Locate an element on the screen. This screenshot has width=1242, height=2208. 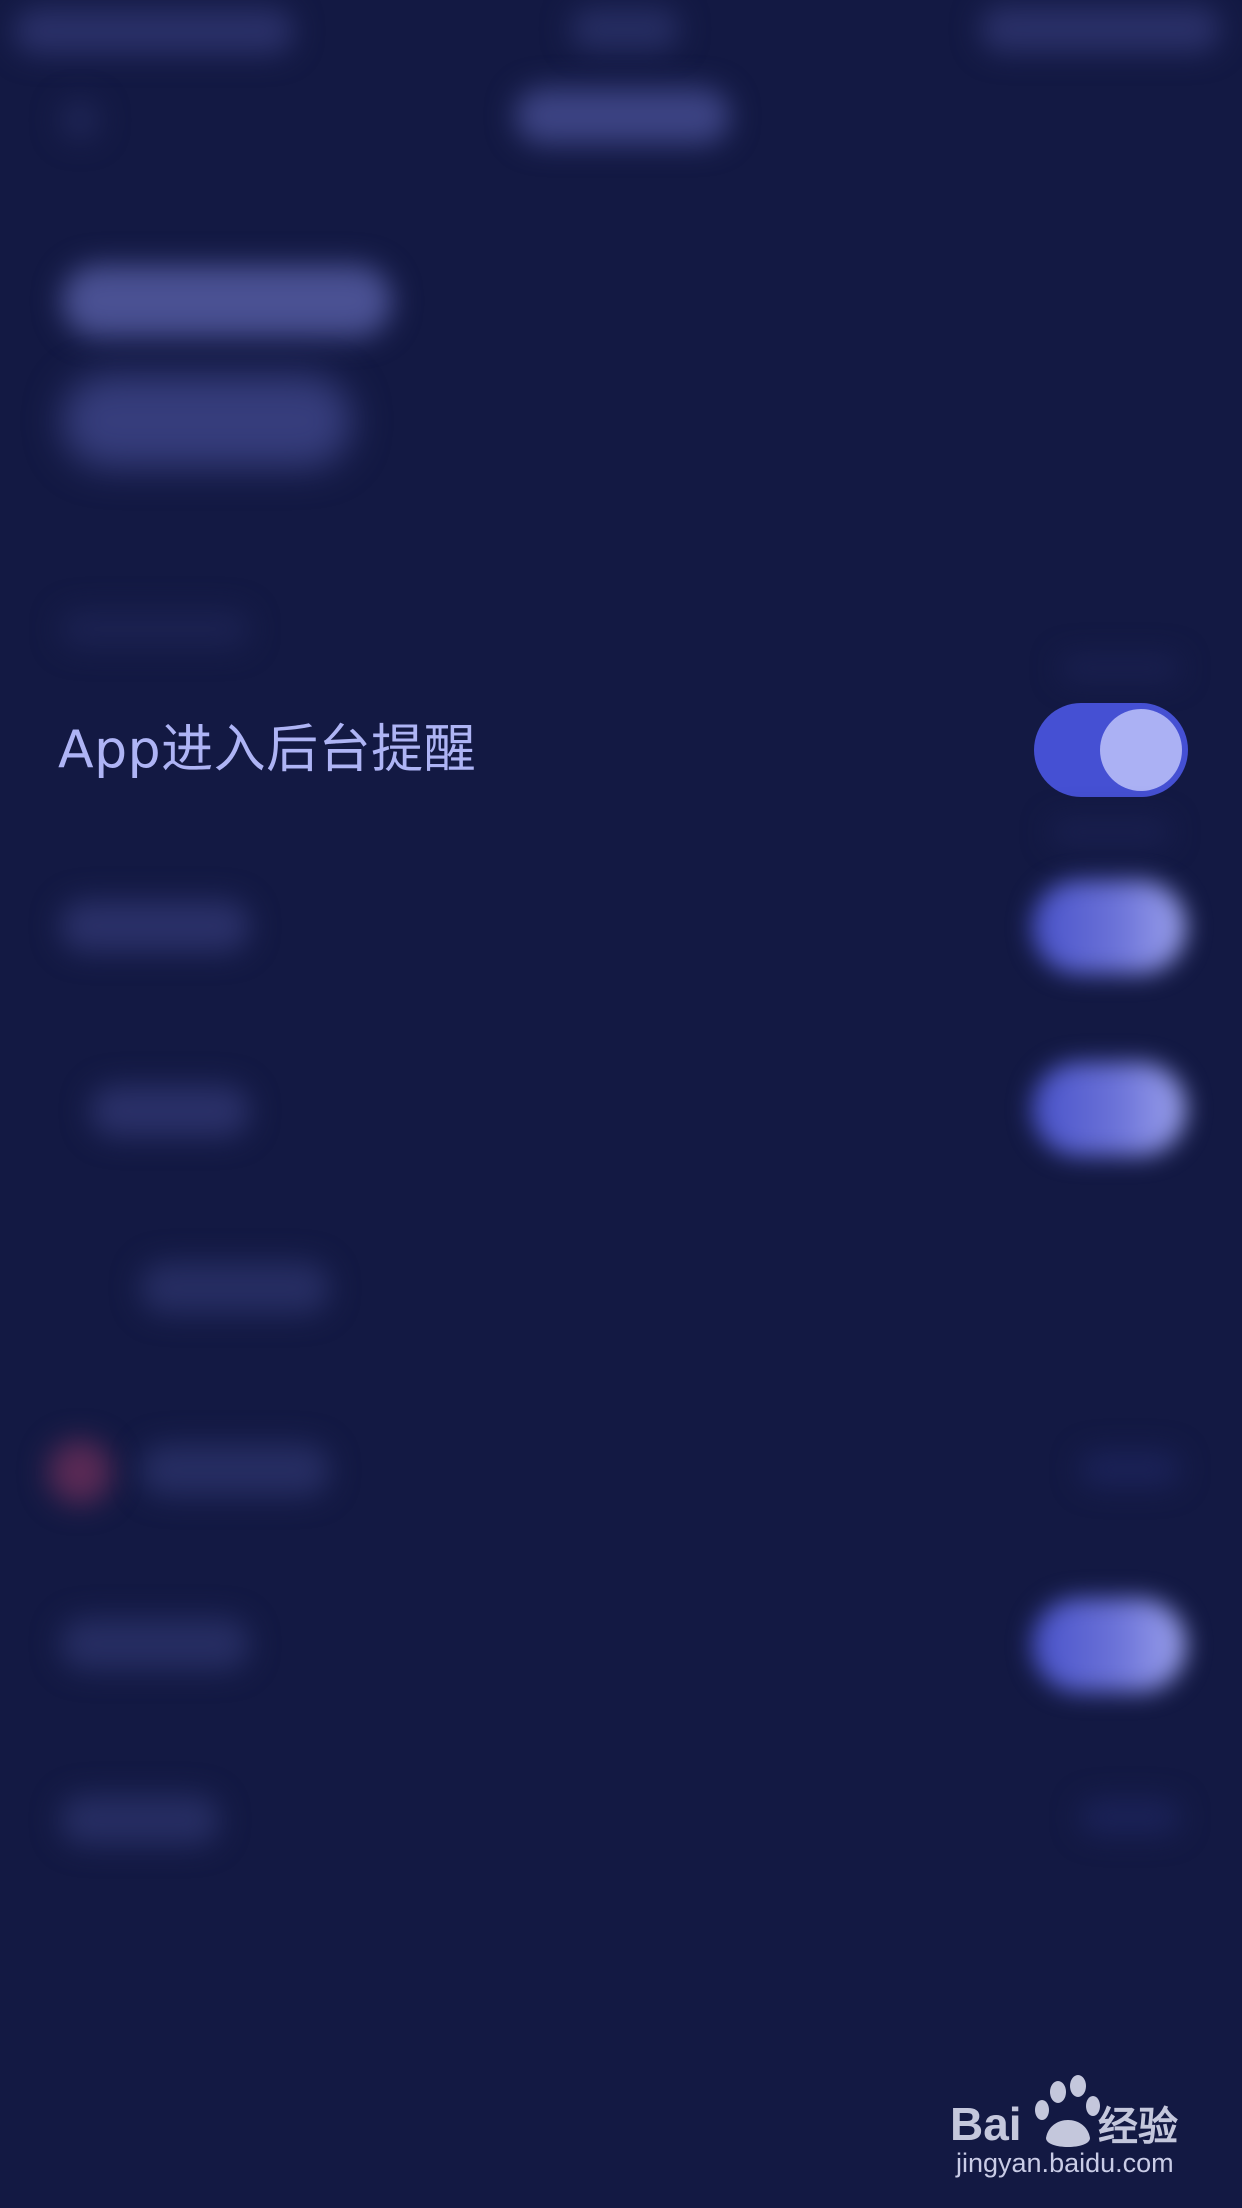
header-line-1-blur is located at coordinates (227, 301).